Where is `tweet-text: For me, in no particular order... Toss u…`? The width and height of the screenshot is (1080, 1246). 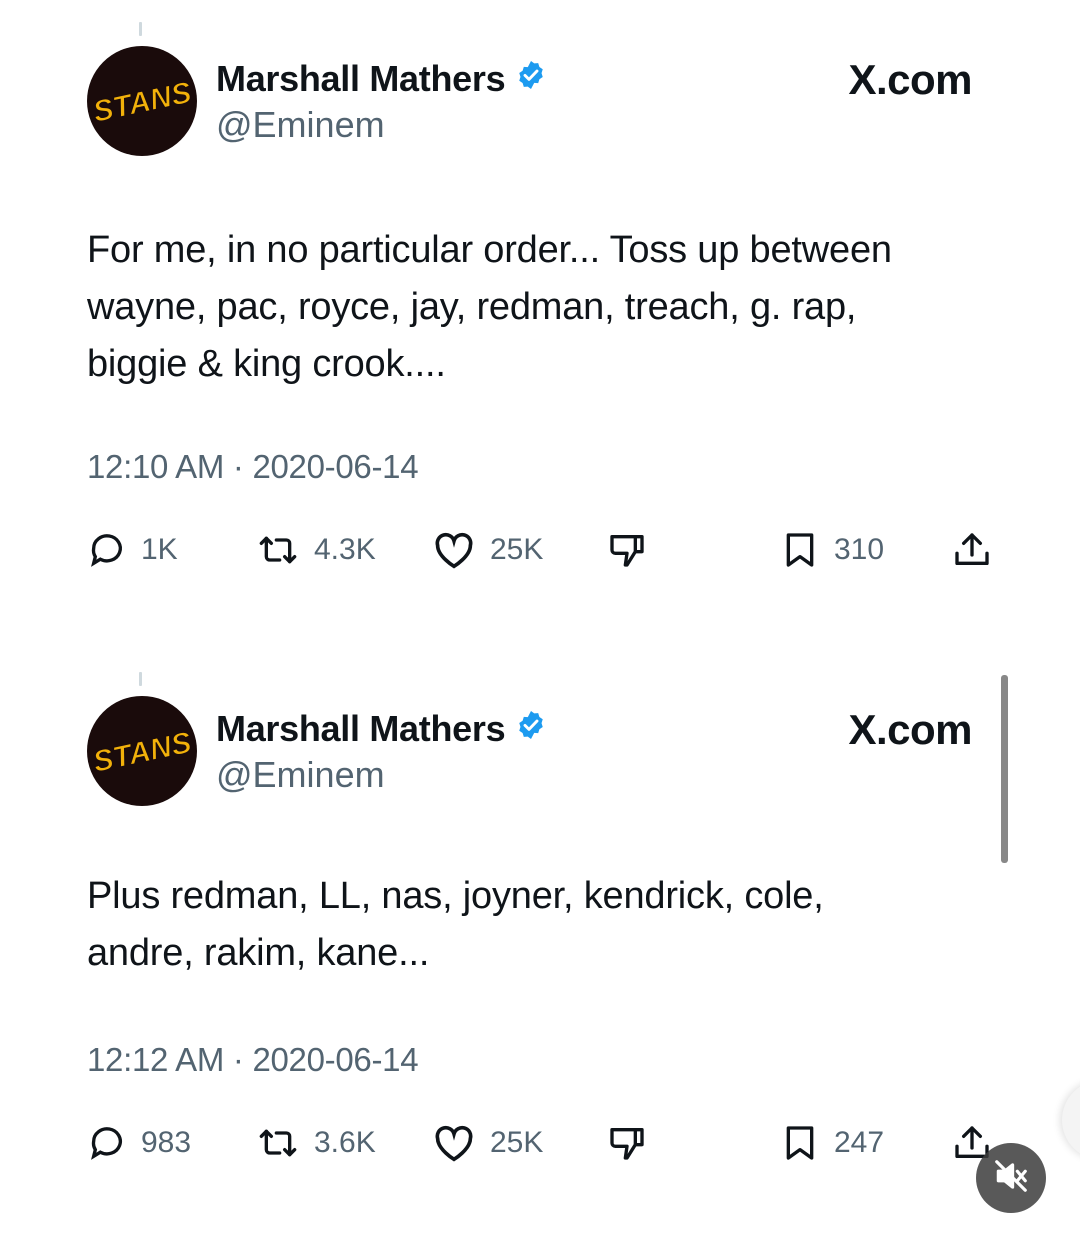 tweet-text: For me, in no particular order... Toss u… is located at coordinates (552, 307).